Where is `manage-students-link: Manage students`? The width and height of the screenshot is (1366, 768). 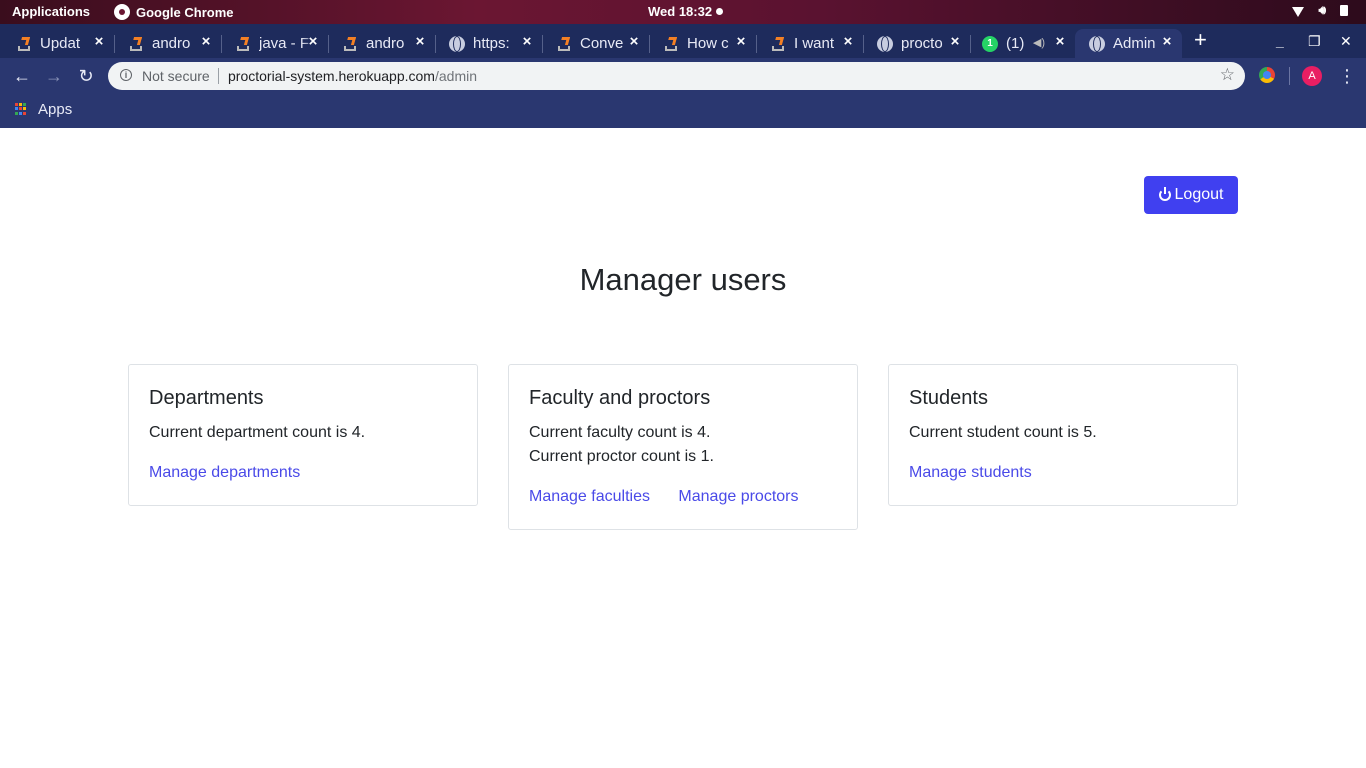 manage-students-link: Manage students is located at coordinates (970, 472).